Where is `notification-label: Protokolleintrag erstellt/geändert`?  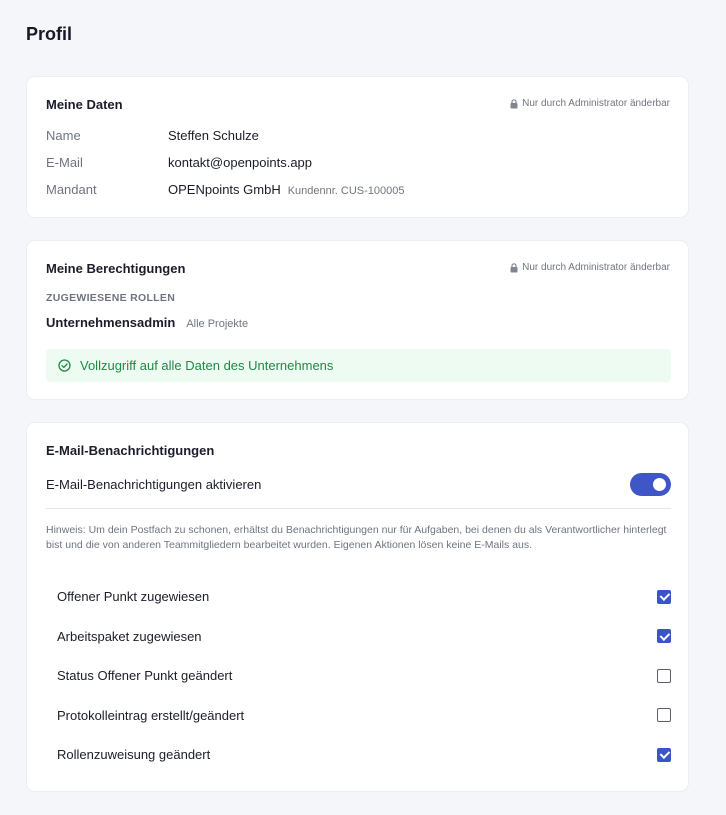 notification-label: Protokolleintrag erstellt/geändert is located at coordinates (151, 715).